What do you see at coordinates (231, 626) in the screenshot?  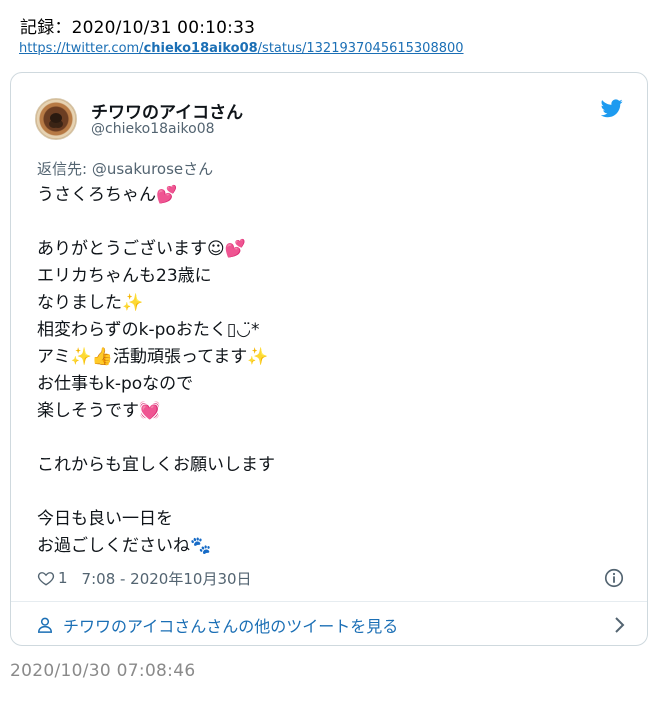 I see `more-tweets-label: チワワのアイコさんさんの他のツイートを見る` at bounding box center [231, 626].